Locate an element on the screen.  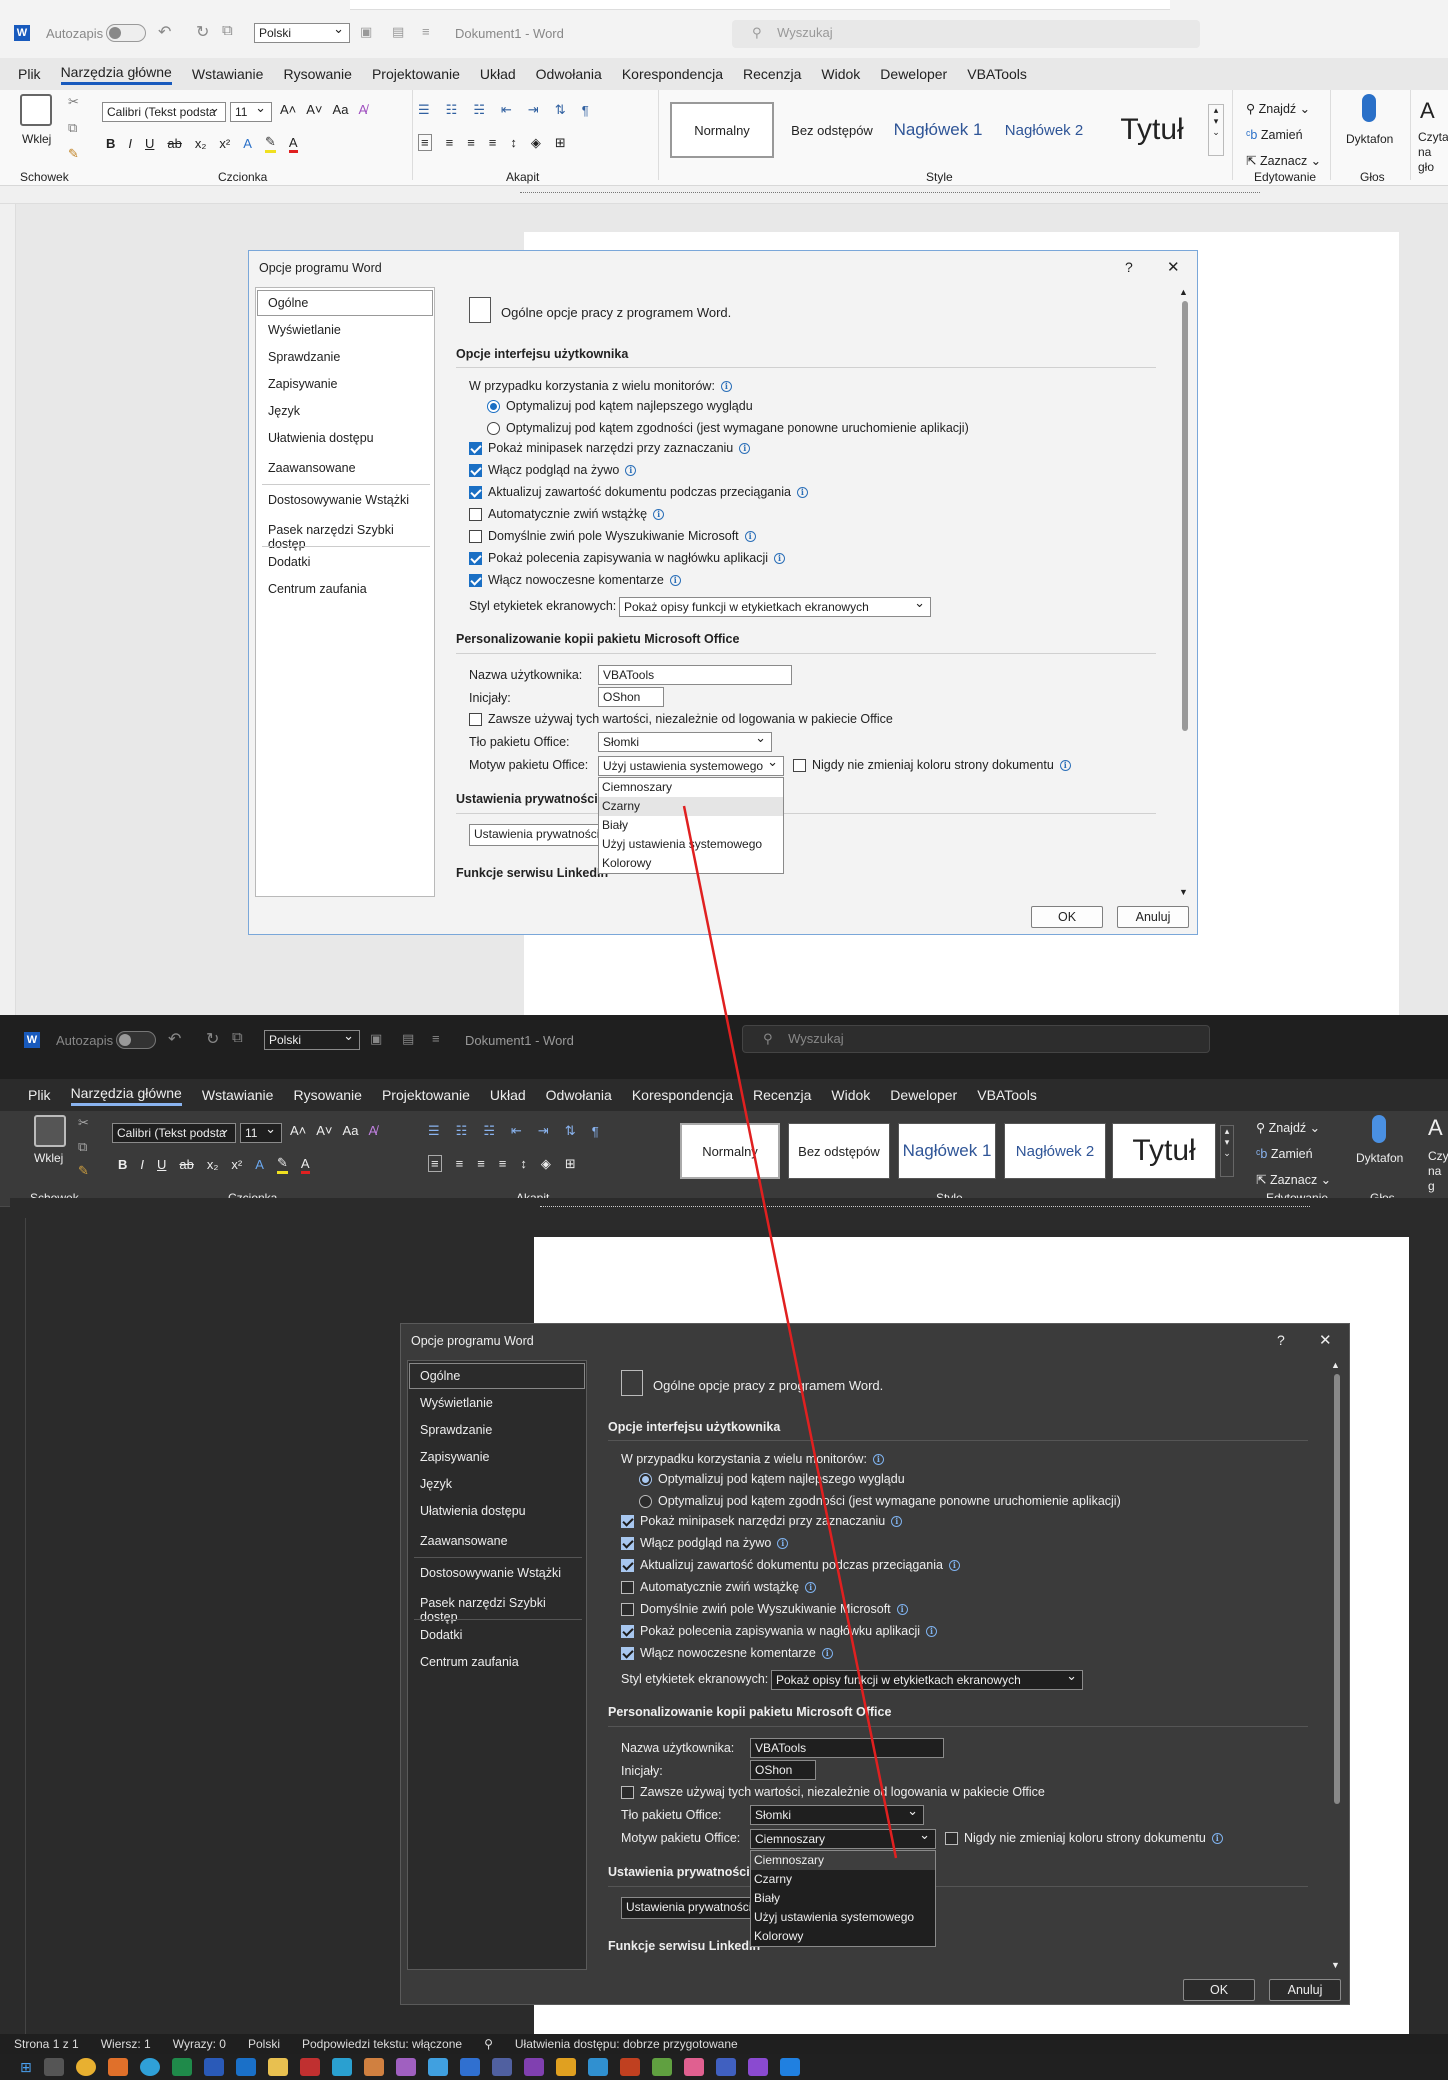
nav-customize-ribbon: Dostosowywanie Wstążki is located at coordinates (338, 500).